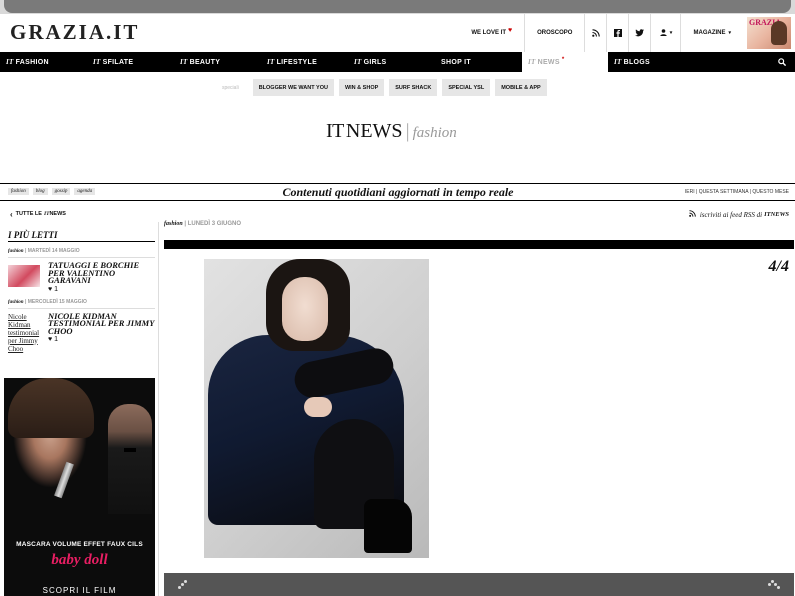  I want to click on gallery-header-band, so click(479, 244).